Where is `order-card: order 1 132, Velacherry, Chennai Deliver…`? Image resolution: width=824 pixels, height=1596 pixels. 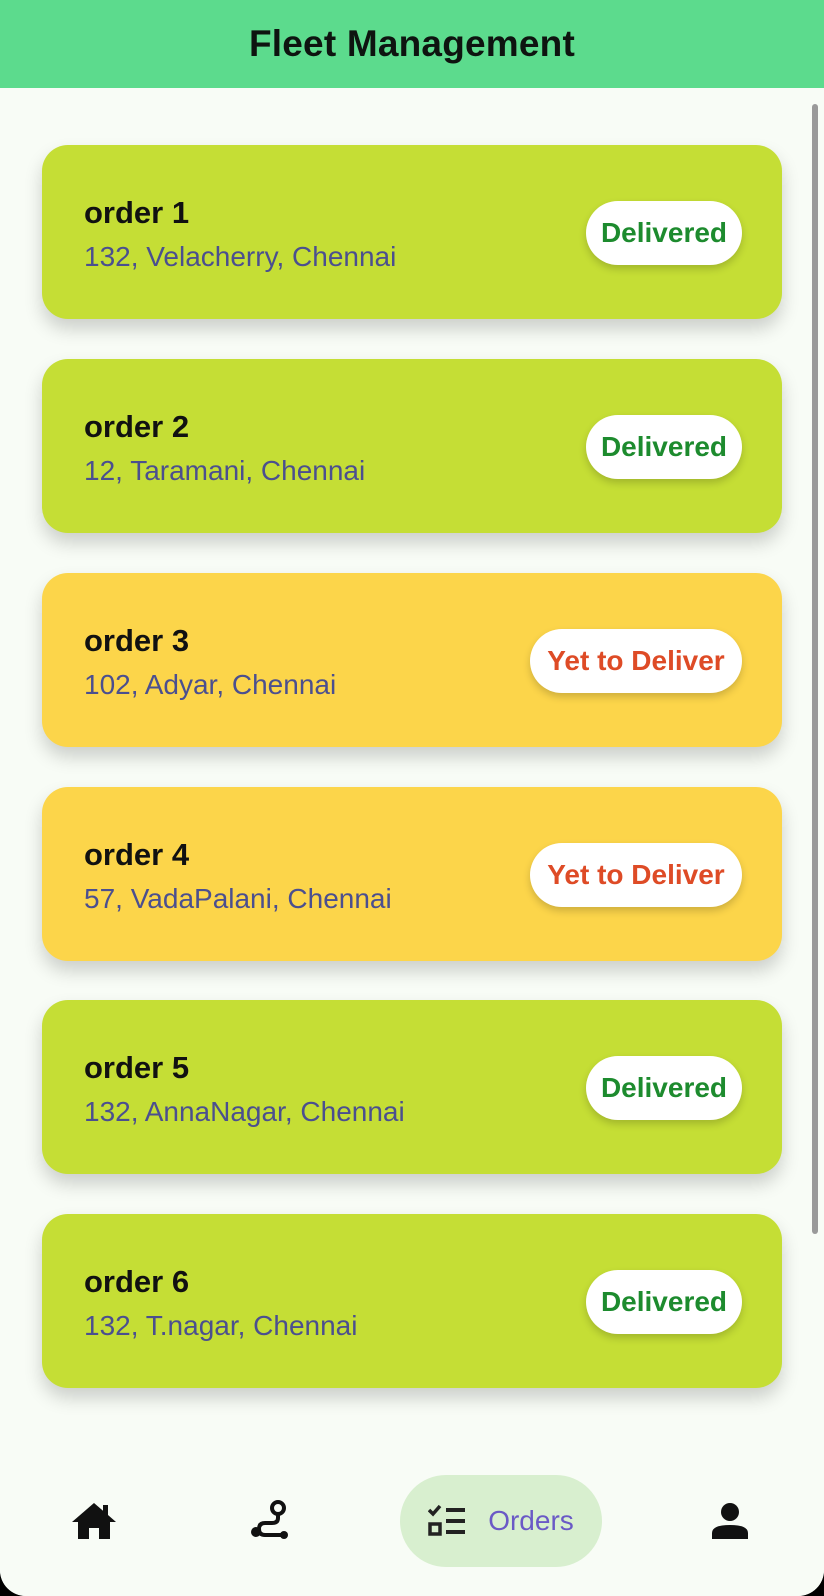 order-card: order 1 132, Velacherry, Chennai Deliver… is located at coordinates (412, 232).